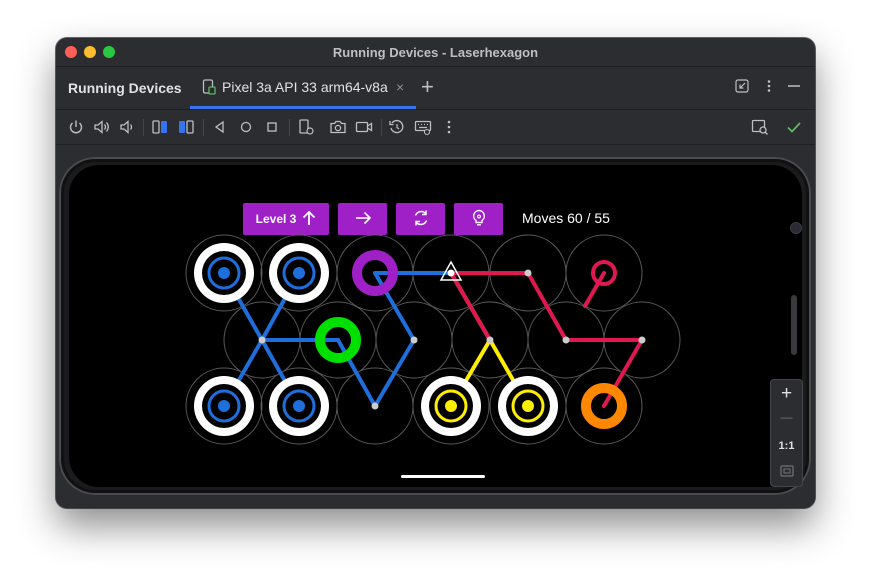 Image resolution: width=871 pixels, height=582 pixels. What do you see at coordinates (186, 127) in the screenshot?
I see `rotate-right-icon` at bounding box center [186, 127].